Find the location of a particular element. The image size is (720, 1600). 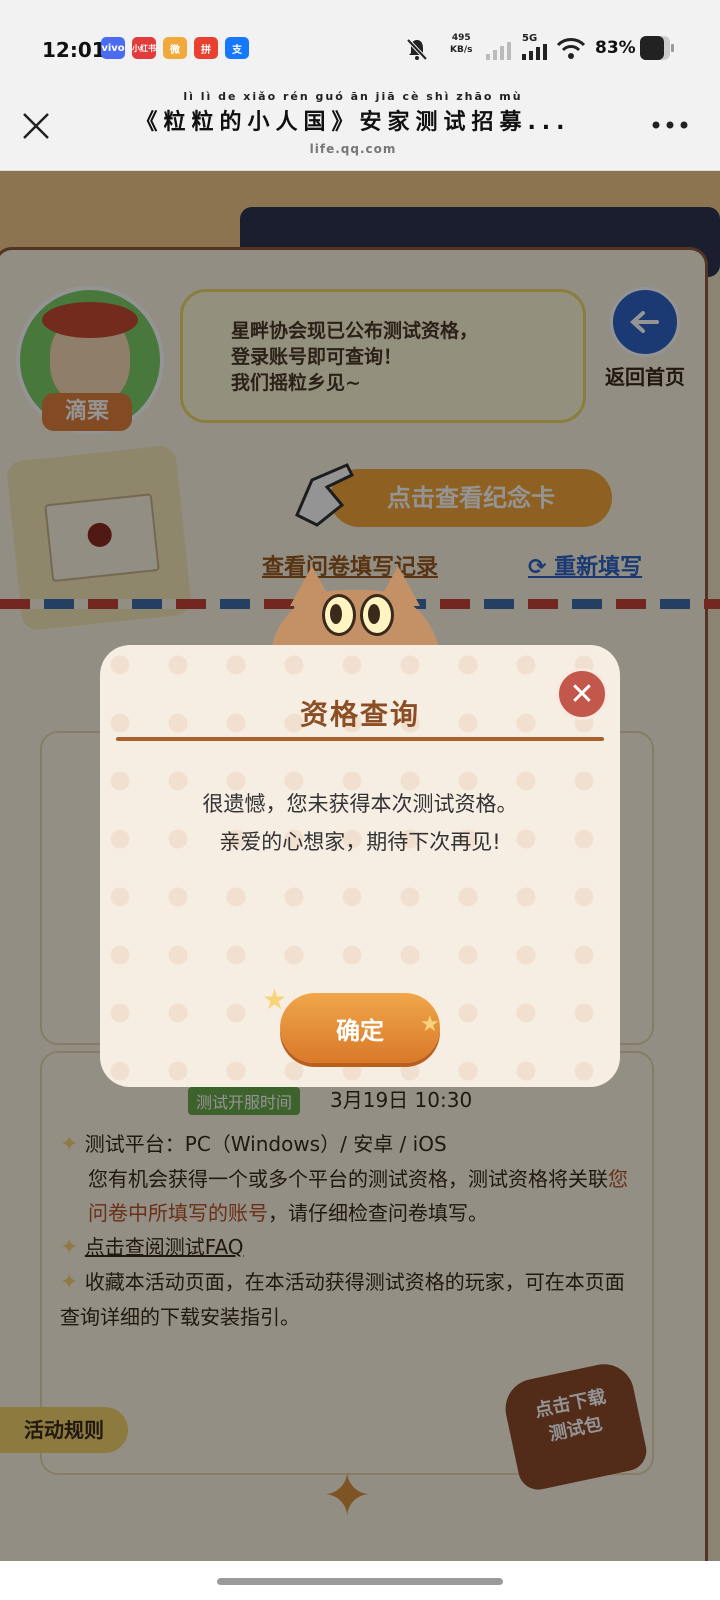

pinduoduo-app-icon: 拼 is located at coordinates (206, 48).